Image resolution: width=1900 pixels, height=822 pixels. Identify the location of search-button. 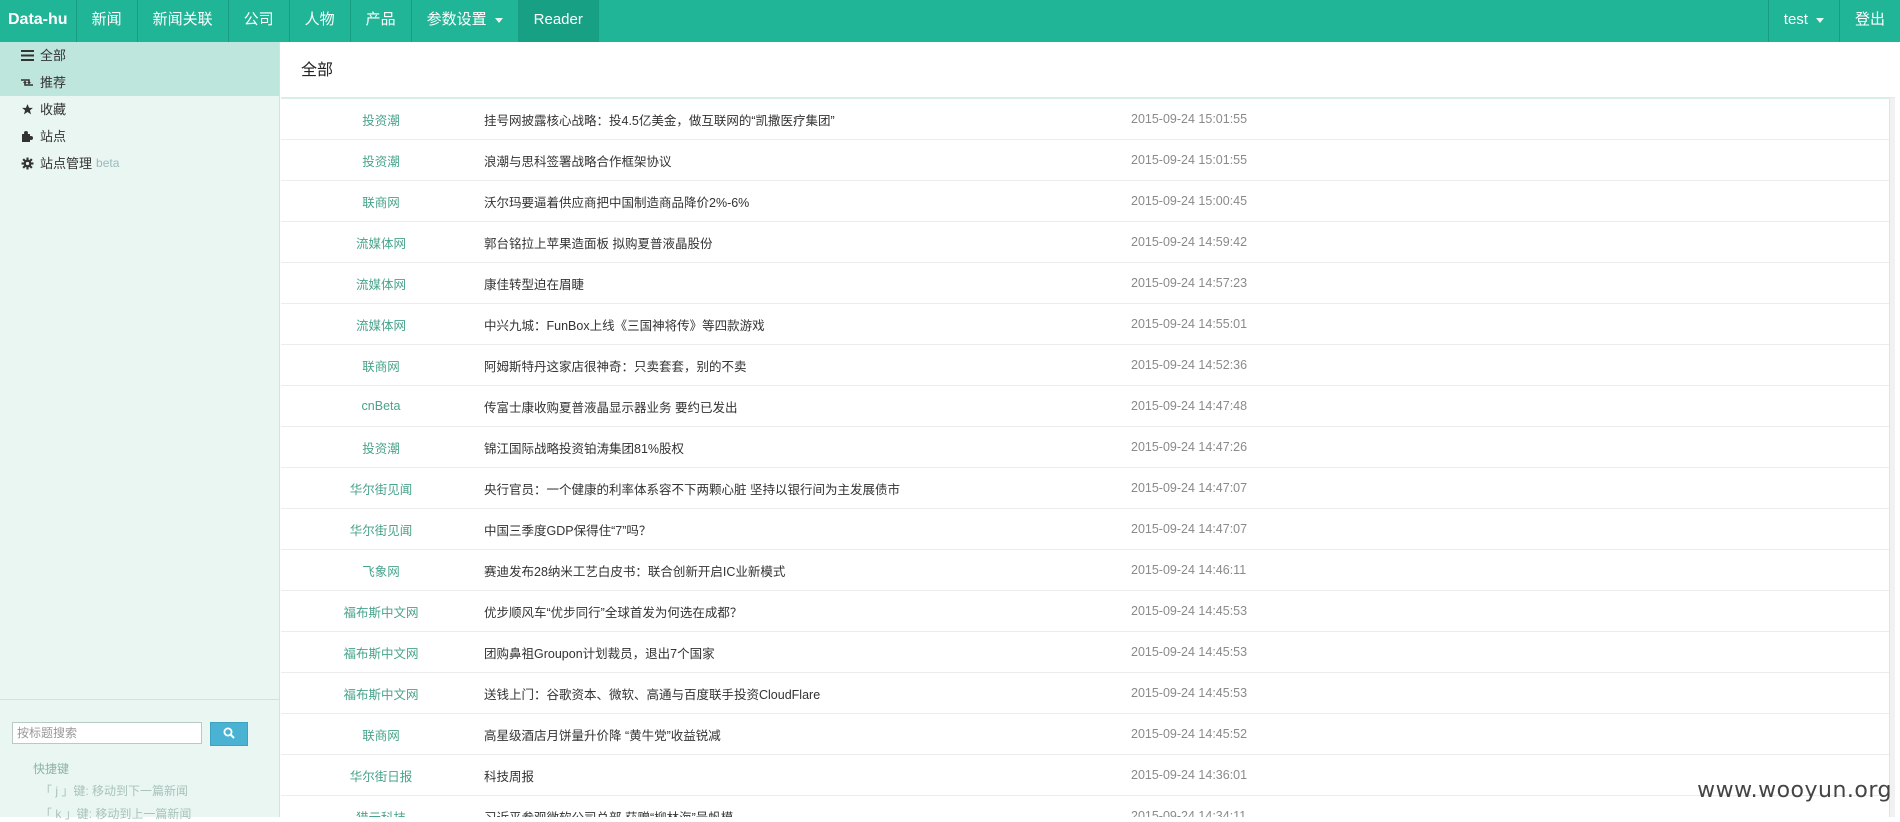
(229, 734).